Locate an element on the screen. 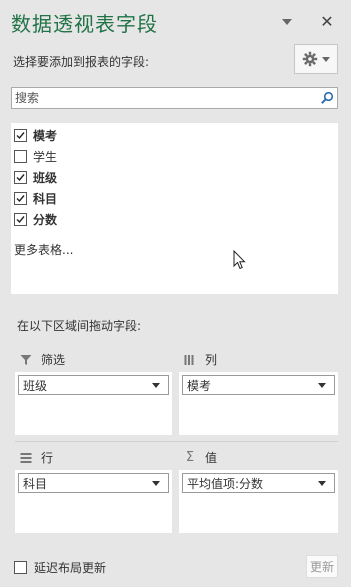 The height and width of the screenshot is (587, 351). search-input is located at coordinates (164, 98).